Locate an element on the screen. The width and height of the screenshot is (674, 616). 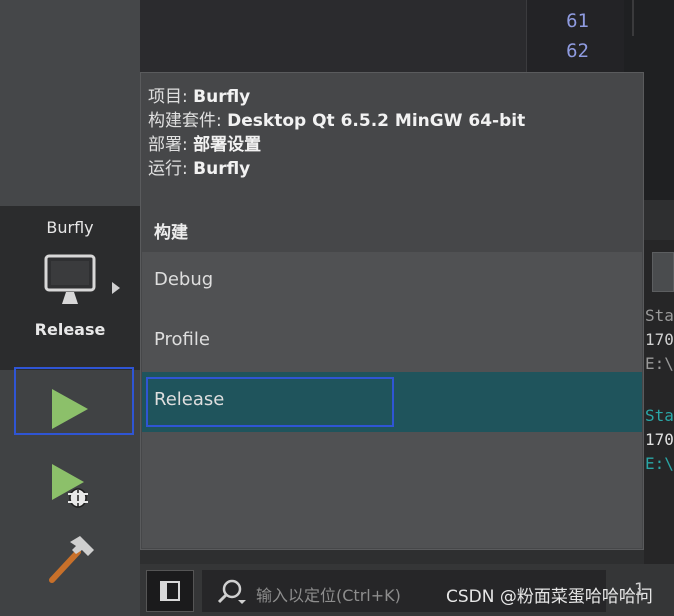
build-item-profile: Profile is located at coordinates (392, 342).